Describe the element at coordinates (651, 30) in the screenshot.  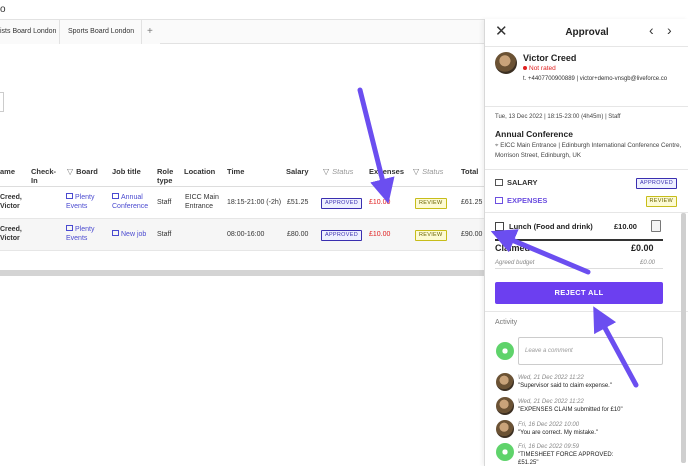
I see `chevron-left-icon: ‹` at that location.